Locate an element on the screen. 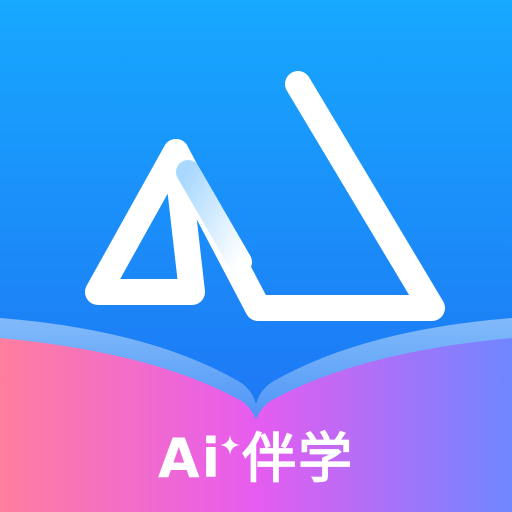 Image resolution: width=512 pixels, height=512 pixels. label-latin: Ai is located at coordinates (190, 458).